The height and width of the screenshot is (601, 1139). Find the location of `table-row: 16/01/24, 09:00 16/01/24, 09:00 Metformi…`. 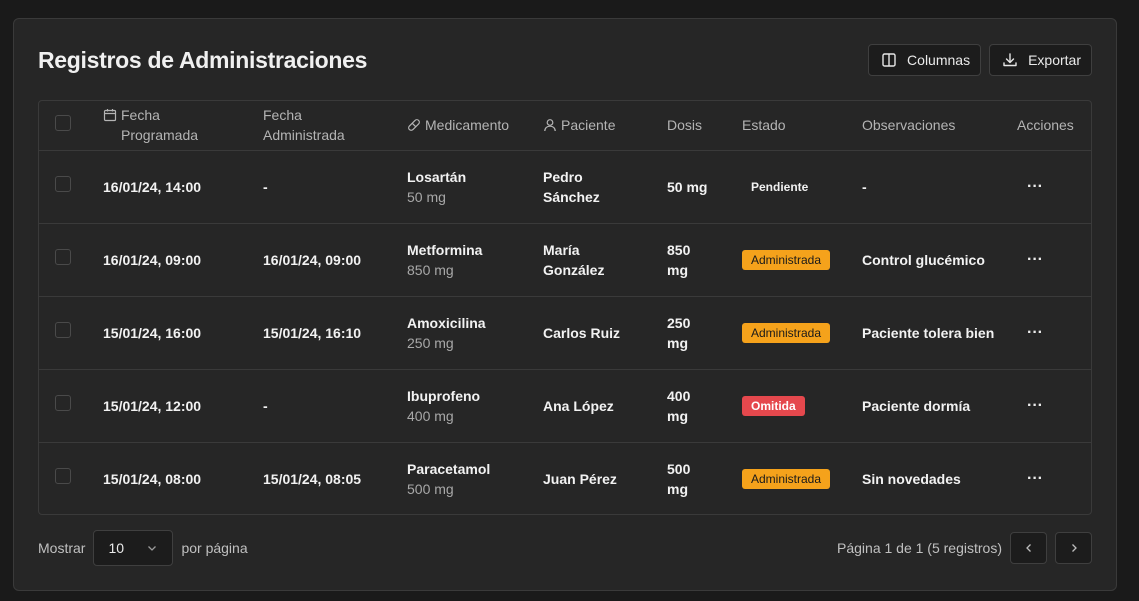

table-row: 16/01/24, 09:00 16/01/24, 09:00 Metformi… is located at coordinates (565, 259).